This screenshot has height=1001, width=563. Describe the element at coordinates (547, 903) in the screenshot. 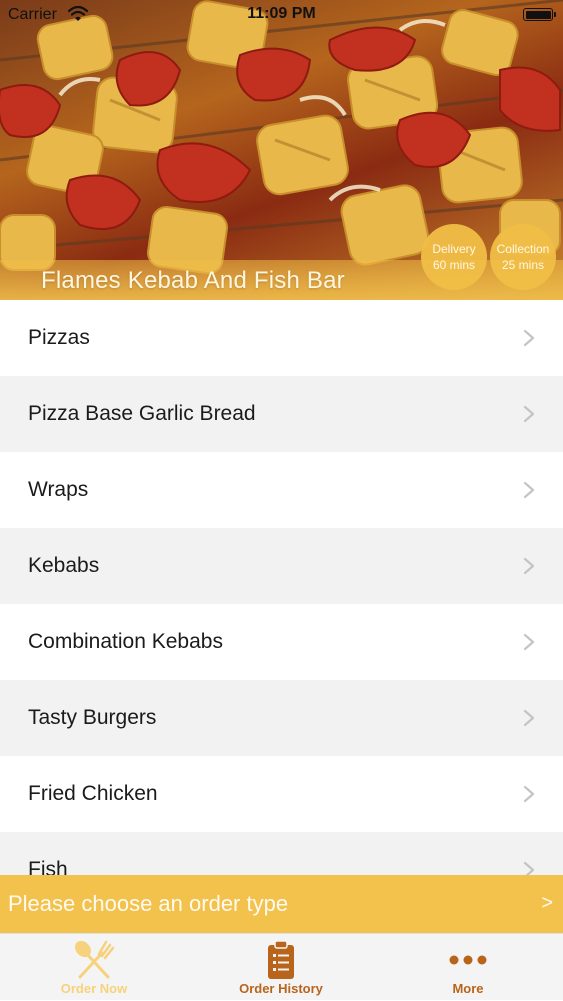

I see `order-type-arrow-icon: >` at that location.